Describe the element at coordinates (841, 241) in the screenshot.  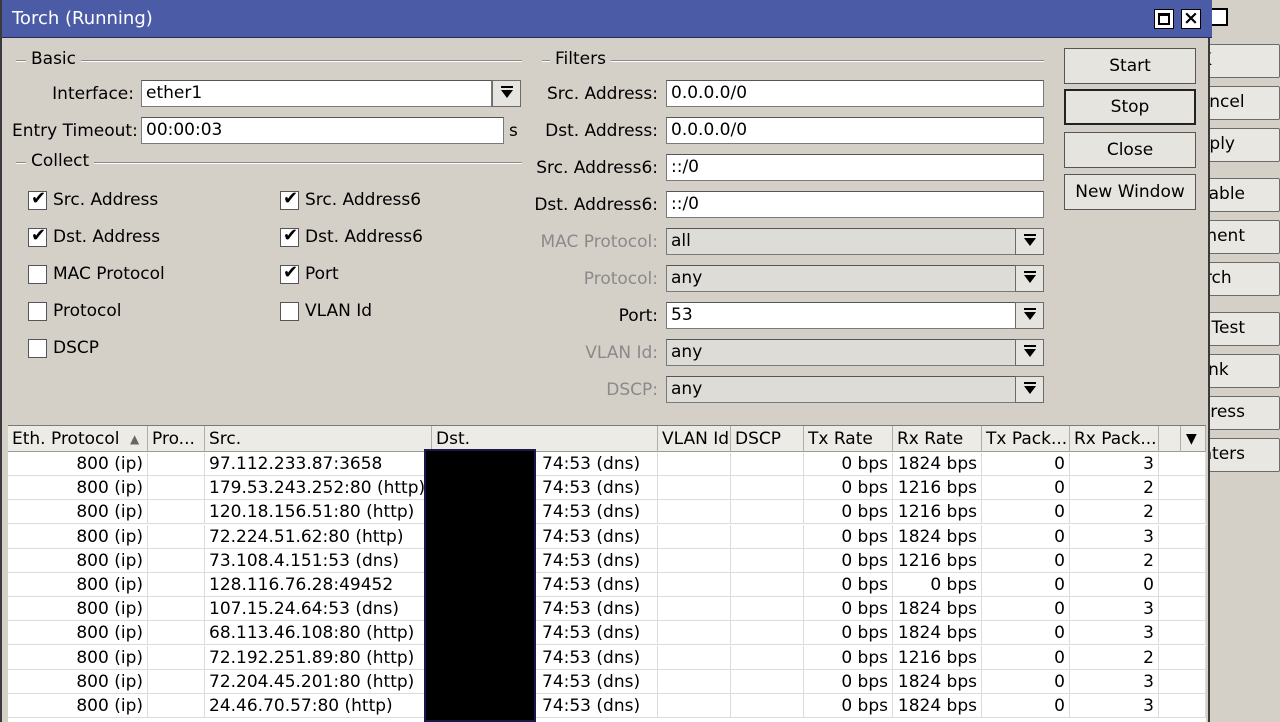
I see `mac-protocol-input: all` at that location.